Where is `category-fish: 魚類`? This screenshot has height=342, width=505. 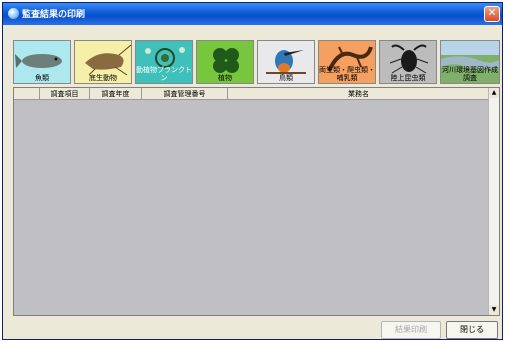
category-fish: 魚類 is located at coordinates (42, 62).